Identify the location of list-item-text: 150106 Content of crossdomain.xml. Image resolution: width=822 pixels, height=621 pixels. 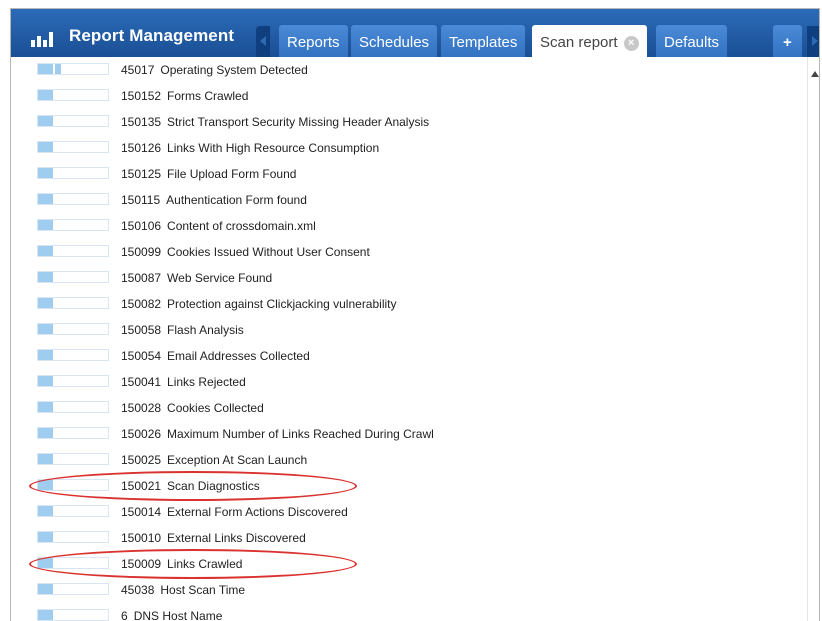
(218, 226).